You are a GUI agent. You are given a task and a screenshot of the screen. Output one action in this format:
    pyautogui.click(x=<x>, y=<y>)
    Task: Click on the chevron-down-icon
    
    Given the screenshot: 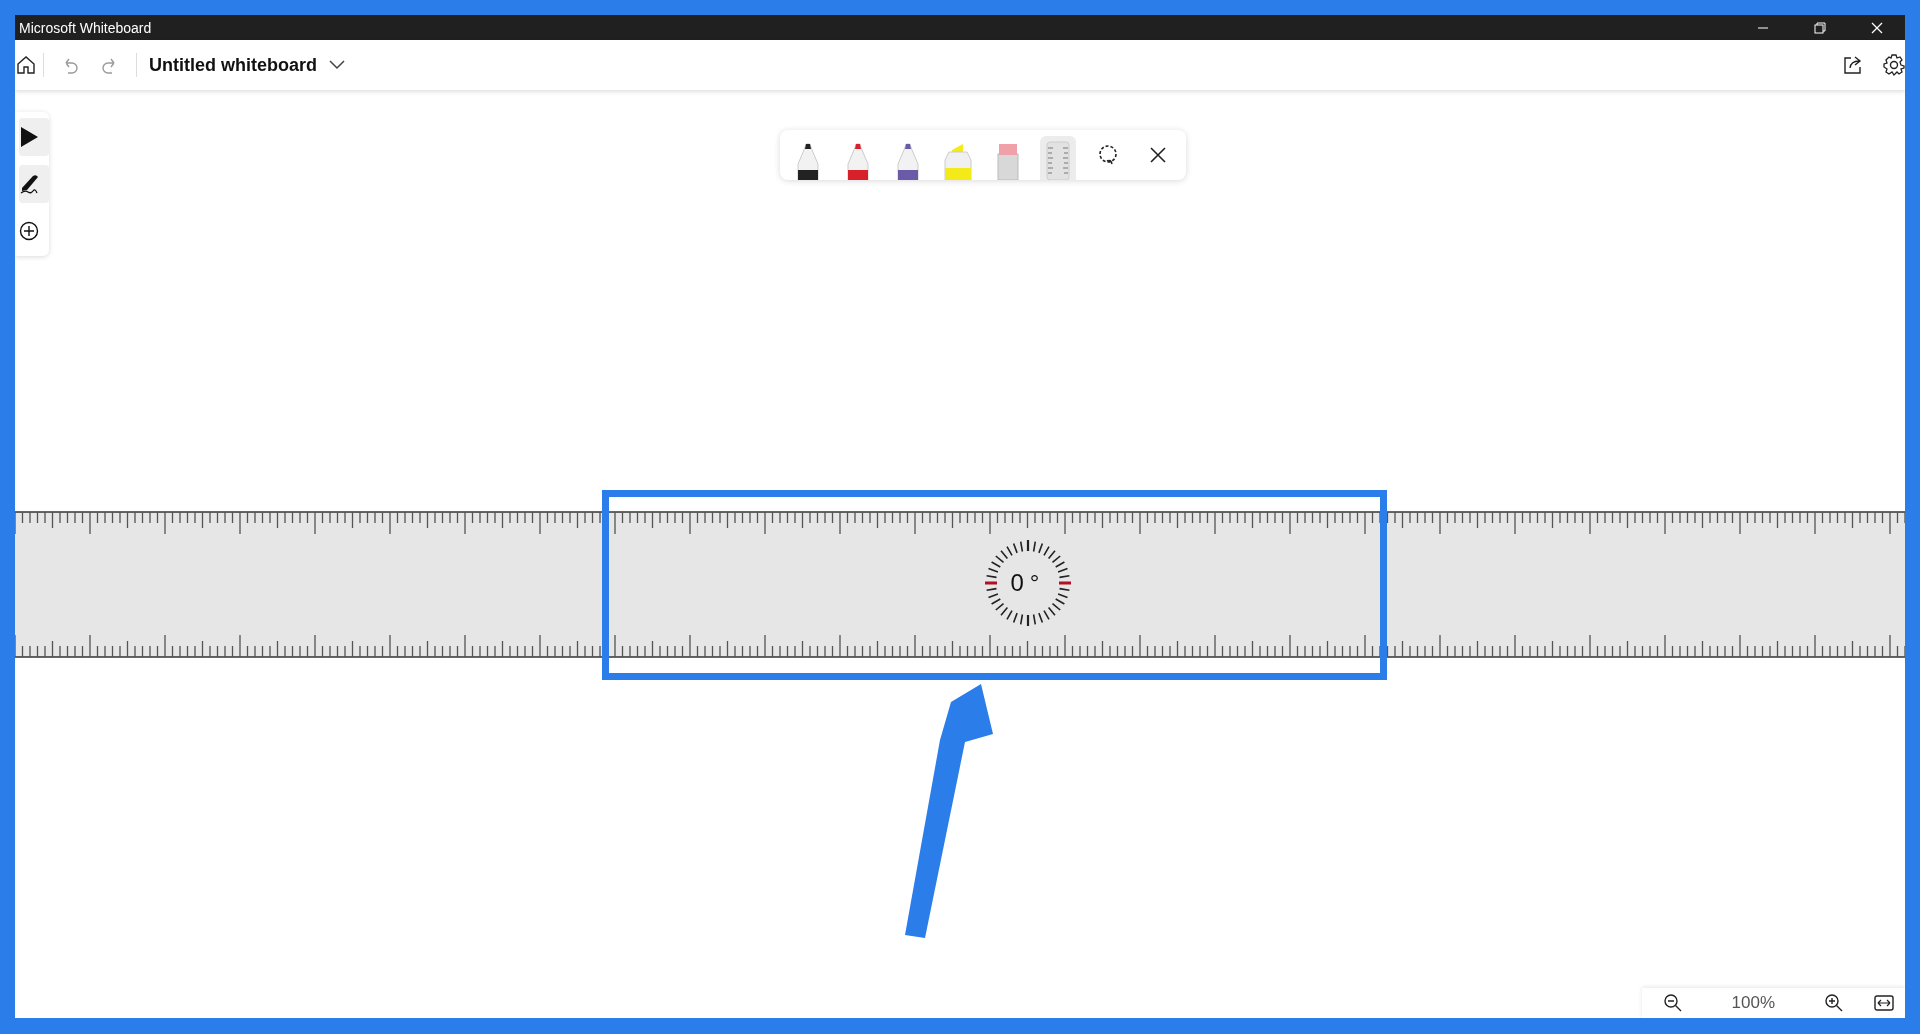 What is the action you would take?
    pyautogui.click(x=337, y=65)
    